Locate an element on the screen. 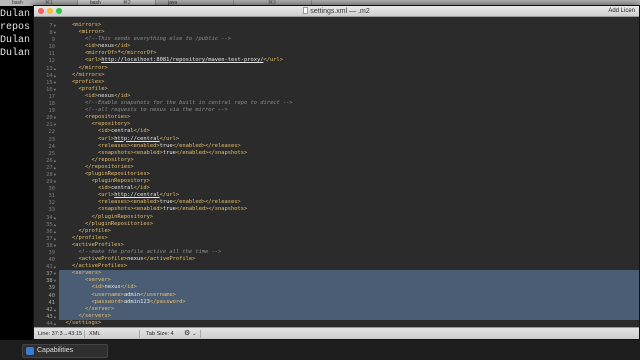  code-line: </pluginRepositories> is located at coordinates (349, 224).